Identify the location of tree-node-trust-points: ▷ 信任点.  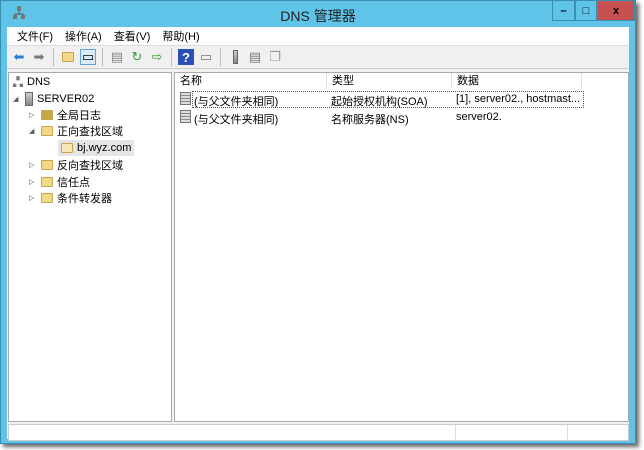
(59, 182).